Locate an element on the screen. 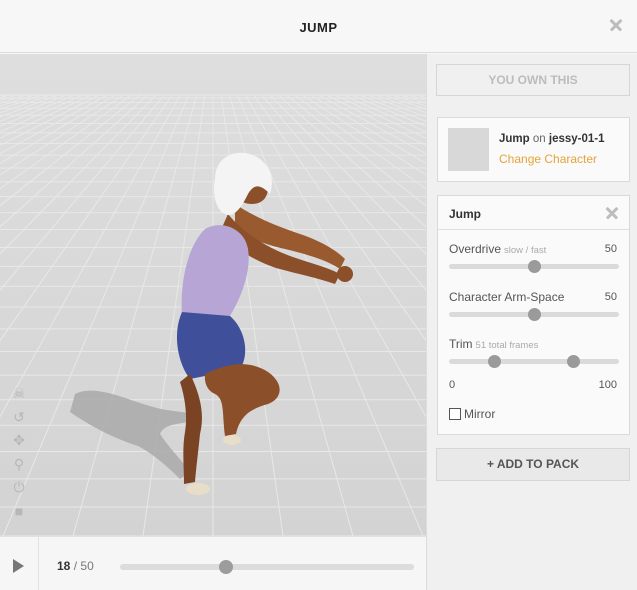 The image size is (637, 590). arm-space-label: Character Arm-Space is located at coordinates (507, 297).